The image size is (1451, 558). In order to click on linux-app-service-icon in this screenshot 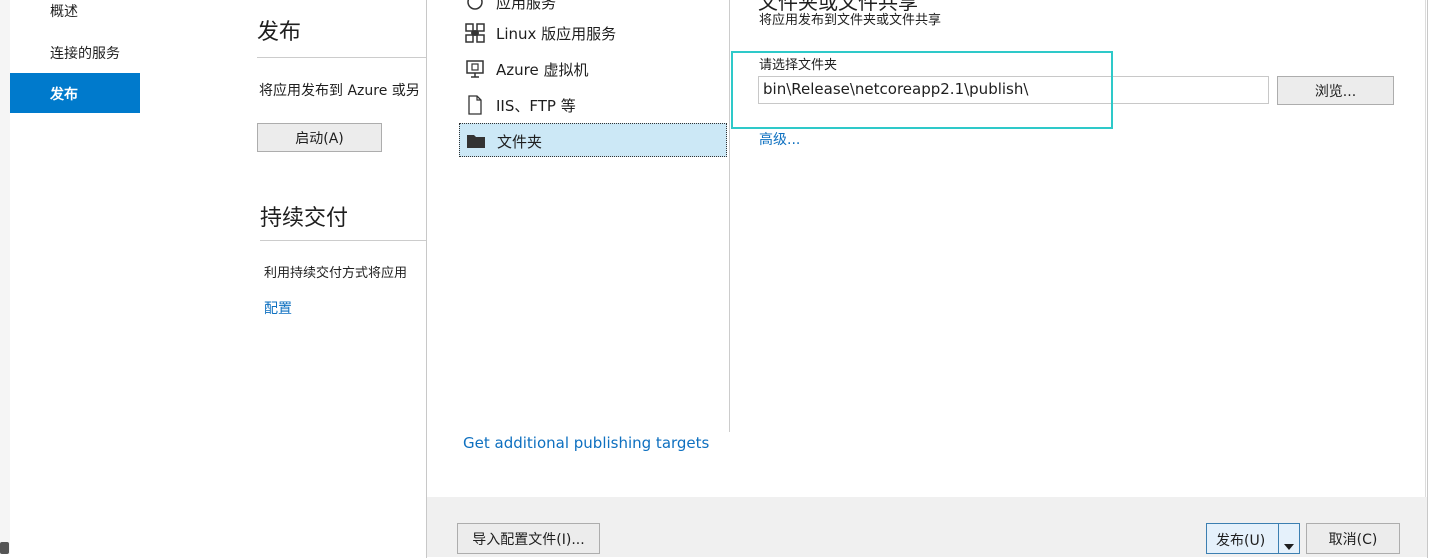, I will do `click(475, 33)`.